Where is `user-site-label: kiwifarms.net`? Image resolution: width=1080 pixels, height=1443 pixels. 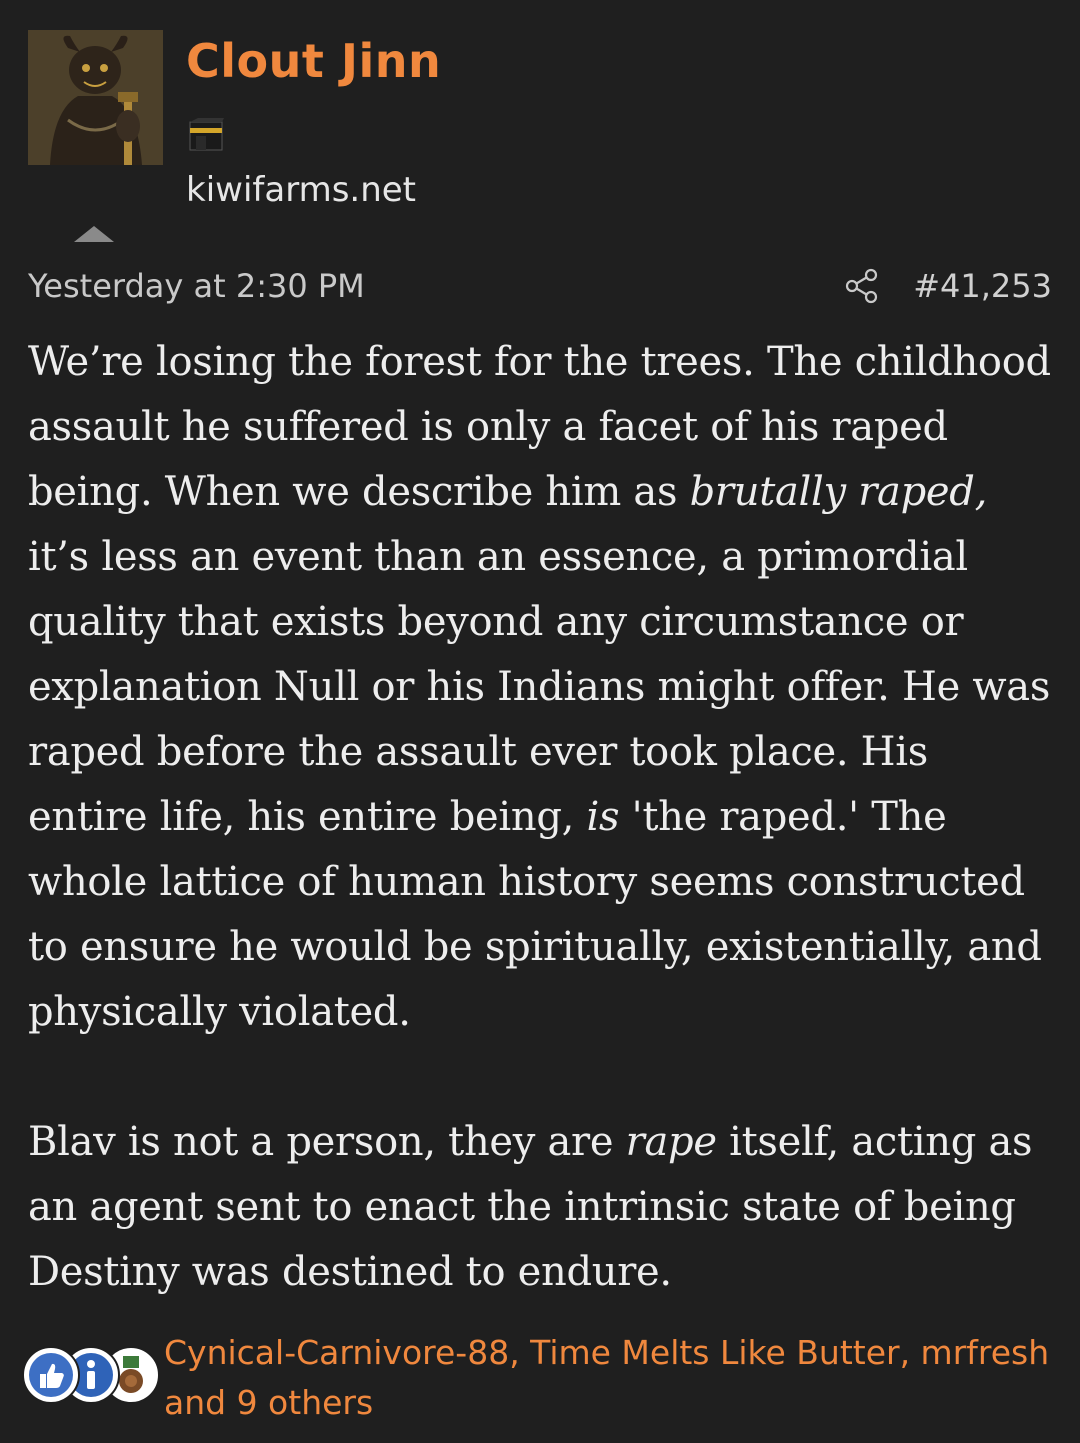
user-site-label: kiwifarms.net is located at coordinates (301, 190).